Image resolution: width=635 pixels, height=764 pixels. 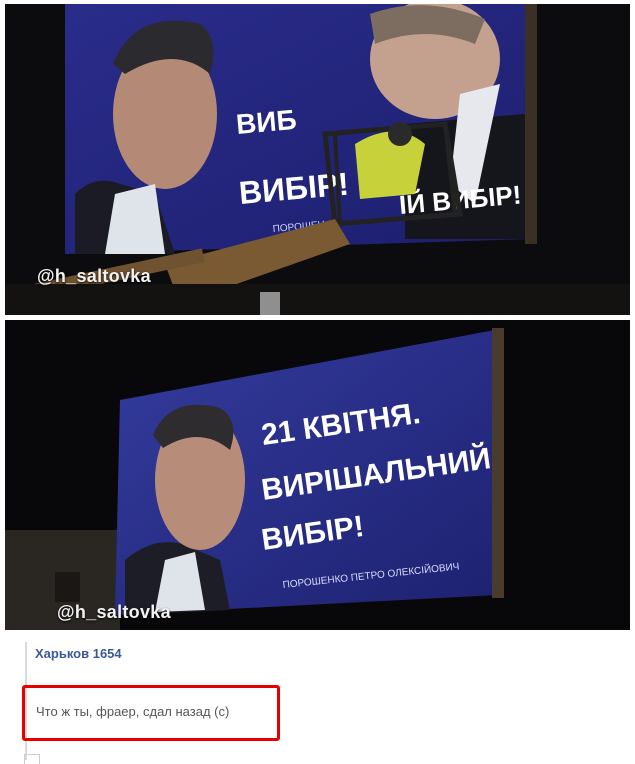 What do you see at coordinates (94, 276) in the screenshot?
I see `watermark-top: @h_saltovka` at bounding box center [94, 276].